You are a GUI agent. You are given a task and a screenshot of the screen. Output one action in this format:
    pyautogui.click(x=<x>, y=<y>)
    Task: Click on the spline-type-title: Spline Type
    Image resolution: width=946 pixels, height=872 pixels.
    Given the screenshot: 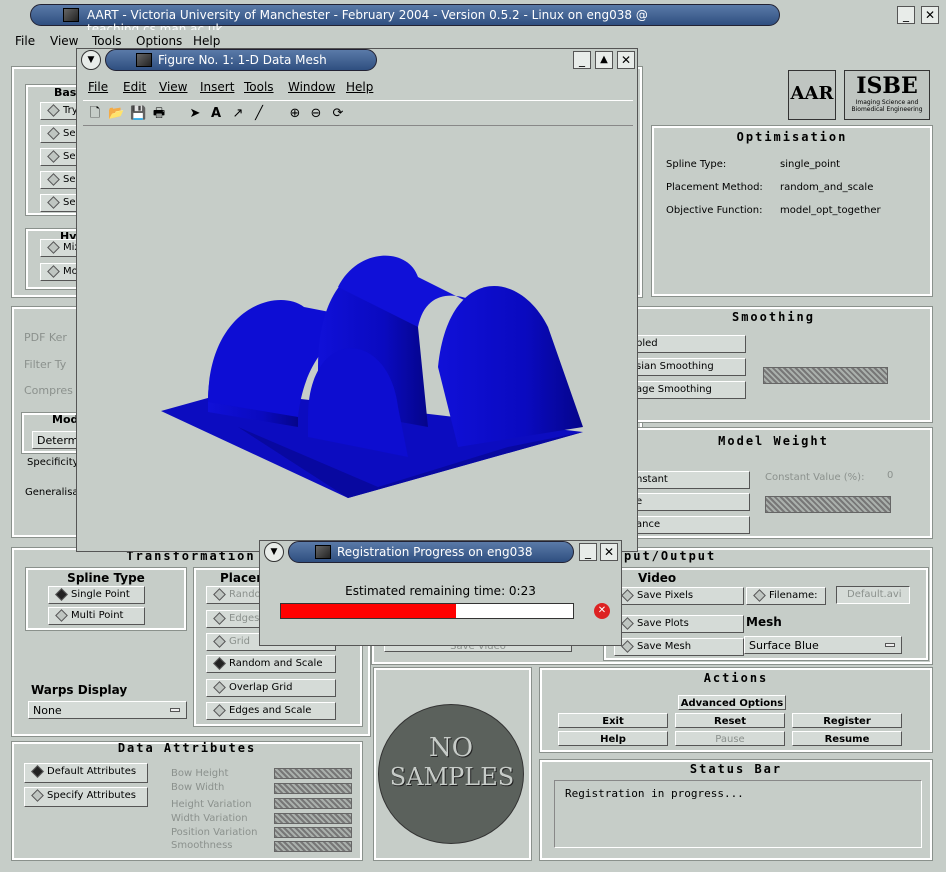 What is the action you would take?
    pyautogui.click(x=106, y=578)
    